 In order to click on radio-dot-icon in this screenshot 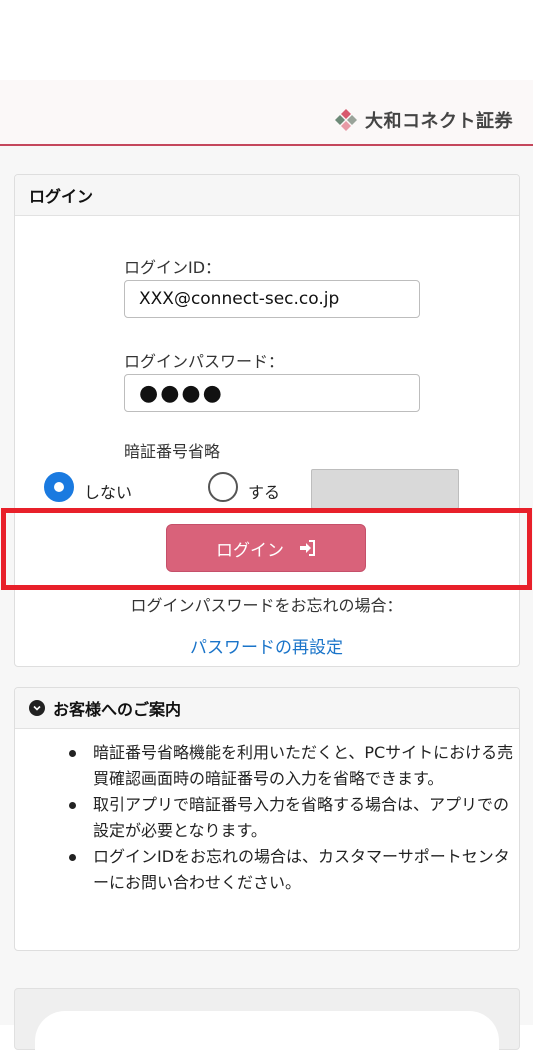, I will do `click(59, 487)`.